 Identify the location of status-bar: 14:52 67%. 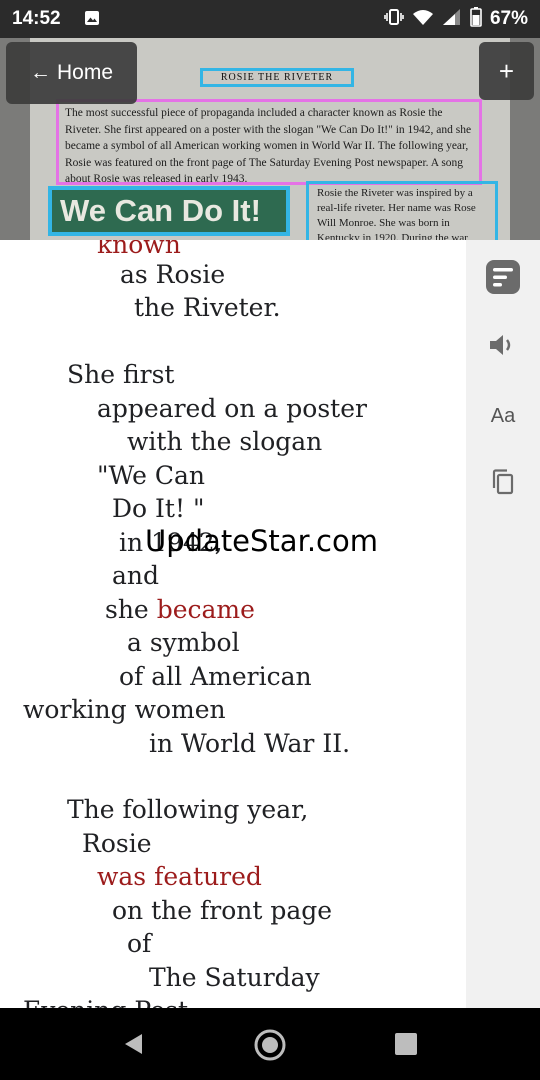
(270, 19).